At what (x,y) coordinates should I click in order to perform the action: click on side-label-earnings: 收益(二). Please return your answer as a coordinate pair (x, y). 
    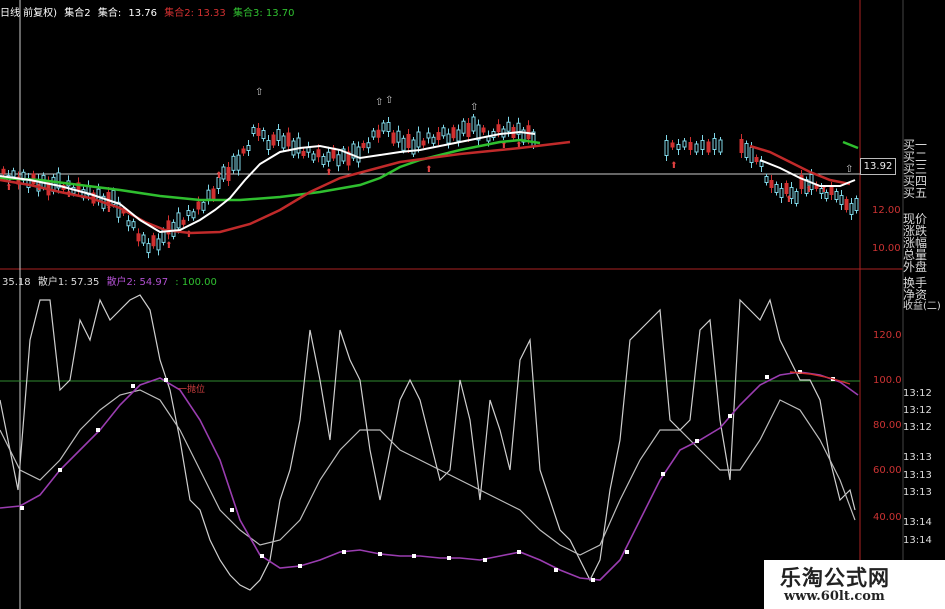
    Looking at the image, I should click on (922, 306).